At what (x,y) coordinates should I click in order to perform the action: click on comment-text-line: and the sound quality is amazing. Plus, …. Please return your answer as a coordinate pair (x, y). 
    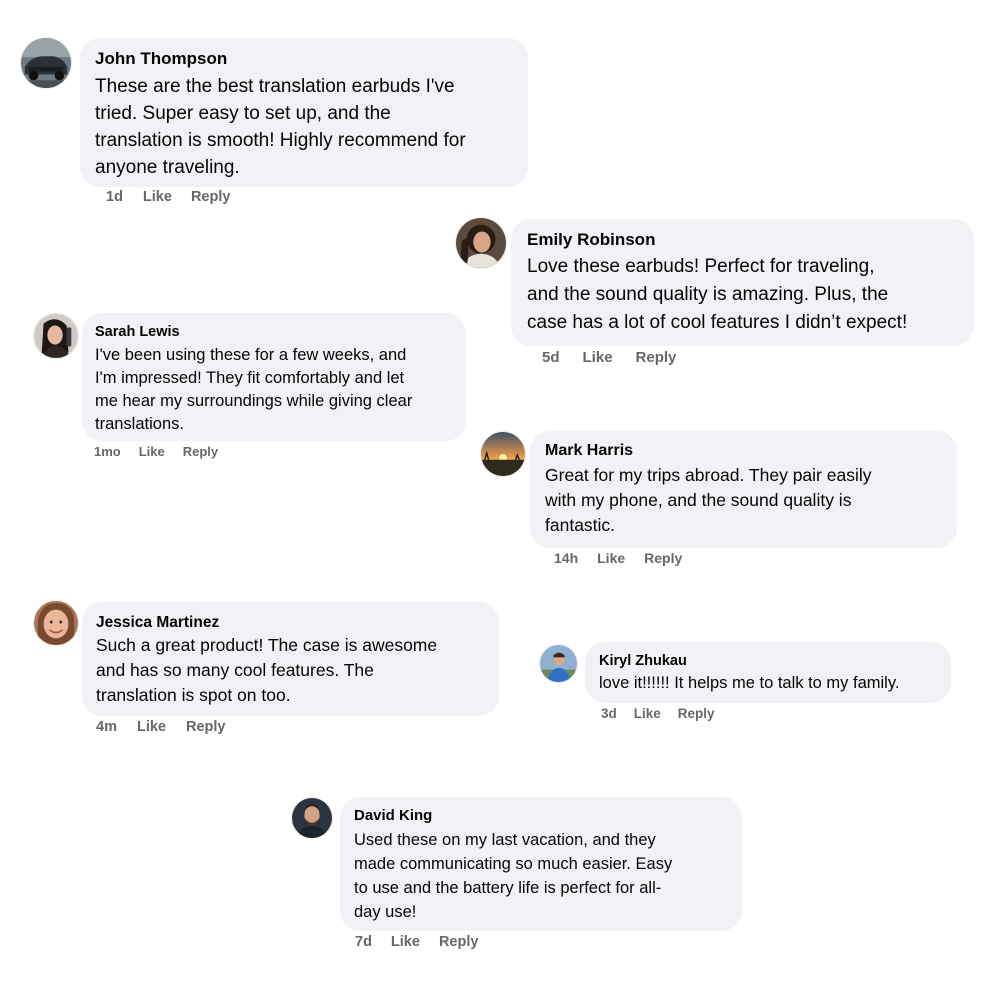
    Looking at the image, I should click on (708, 294).